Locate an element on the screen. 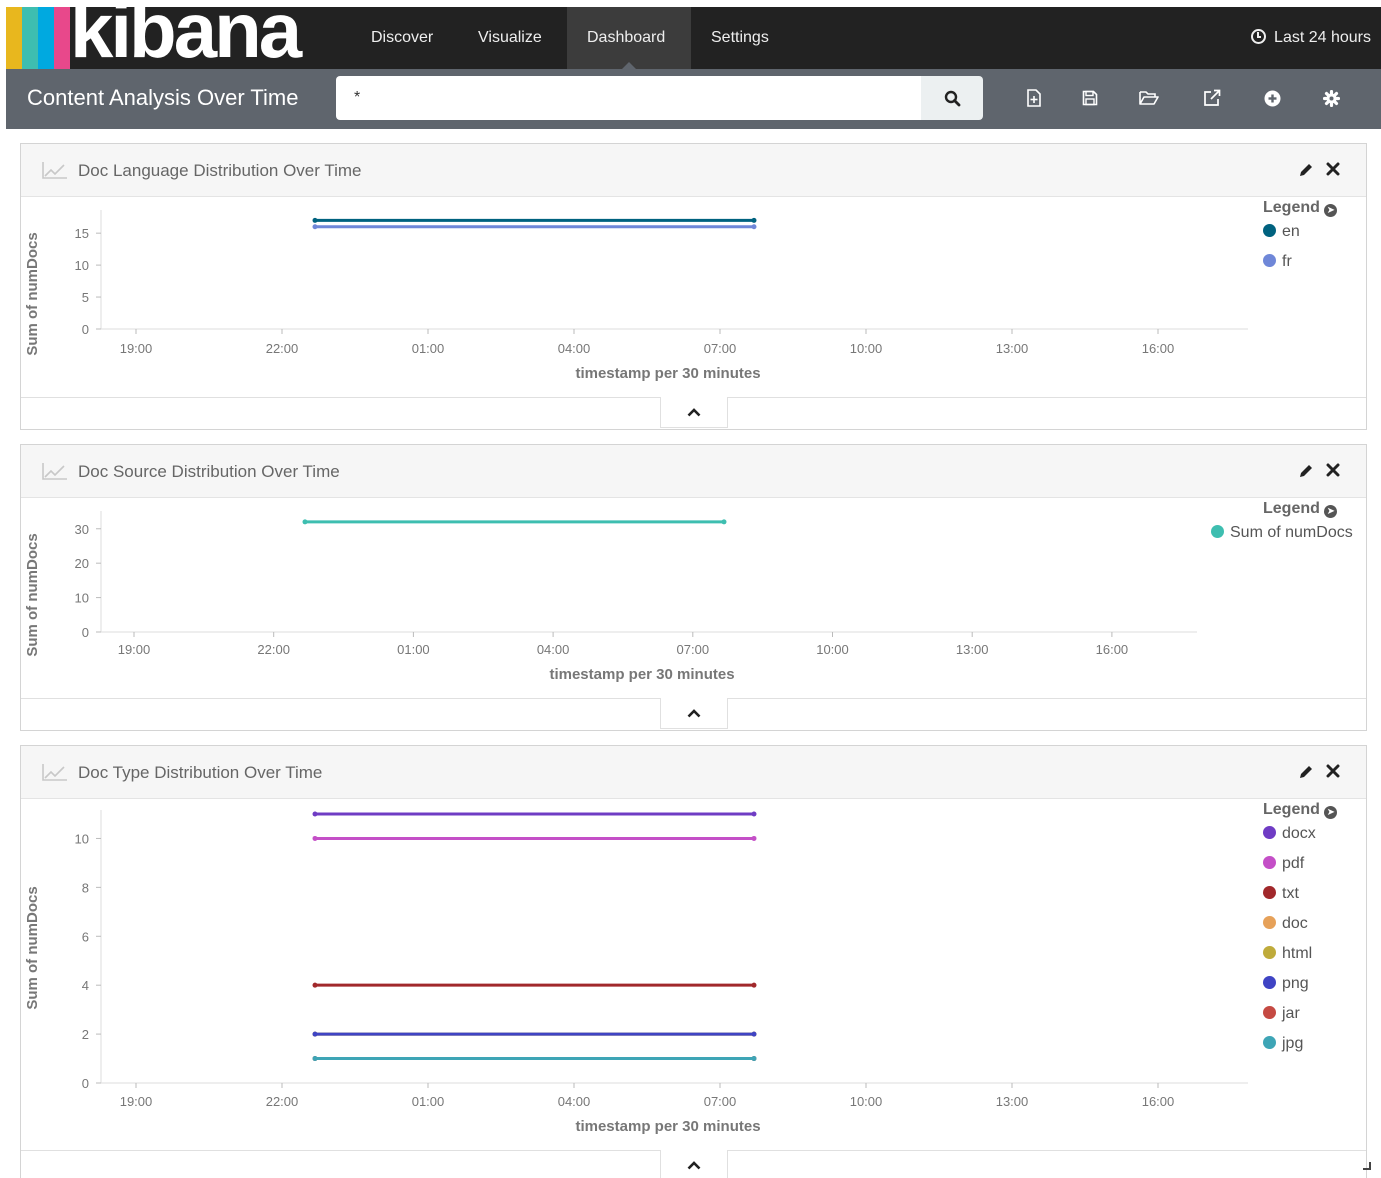 The height and width of the screenshot is (1178, 1381). search-button is located at coordinates (952, 98).